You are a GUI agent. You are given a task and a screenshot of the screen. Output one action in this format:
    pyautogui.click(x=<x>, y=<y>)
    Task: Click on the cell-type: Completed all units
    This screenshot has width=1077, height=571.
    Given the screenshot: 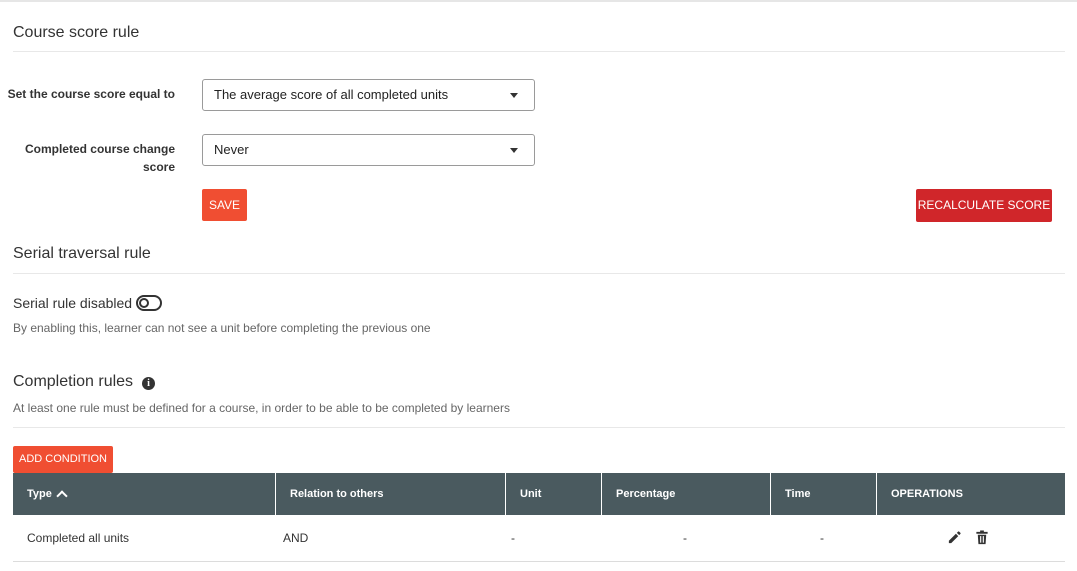 What is the action you would take?
    pyautogui.click(x=78, y=538)
    